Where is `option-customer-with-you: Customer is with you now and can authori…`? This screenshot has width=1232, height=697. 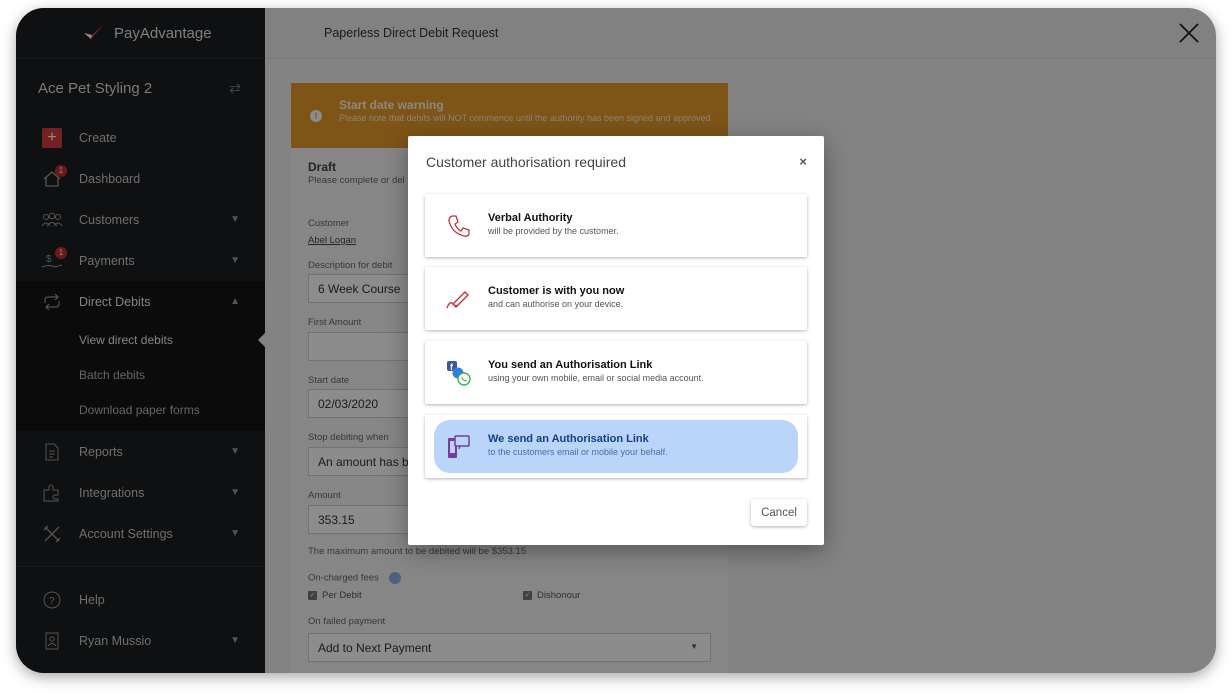 option-customer-with-you: Customer is with you now and can authori… is located at coordinates (616, 298).